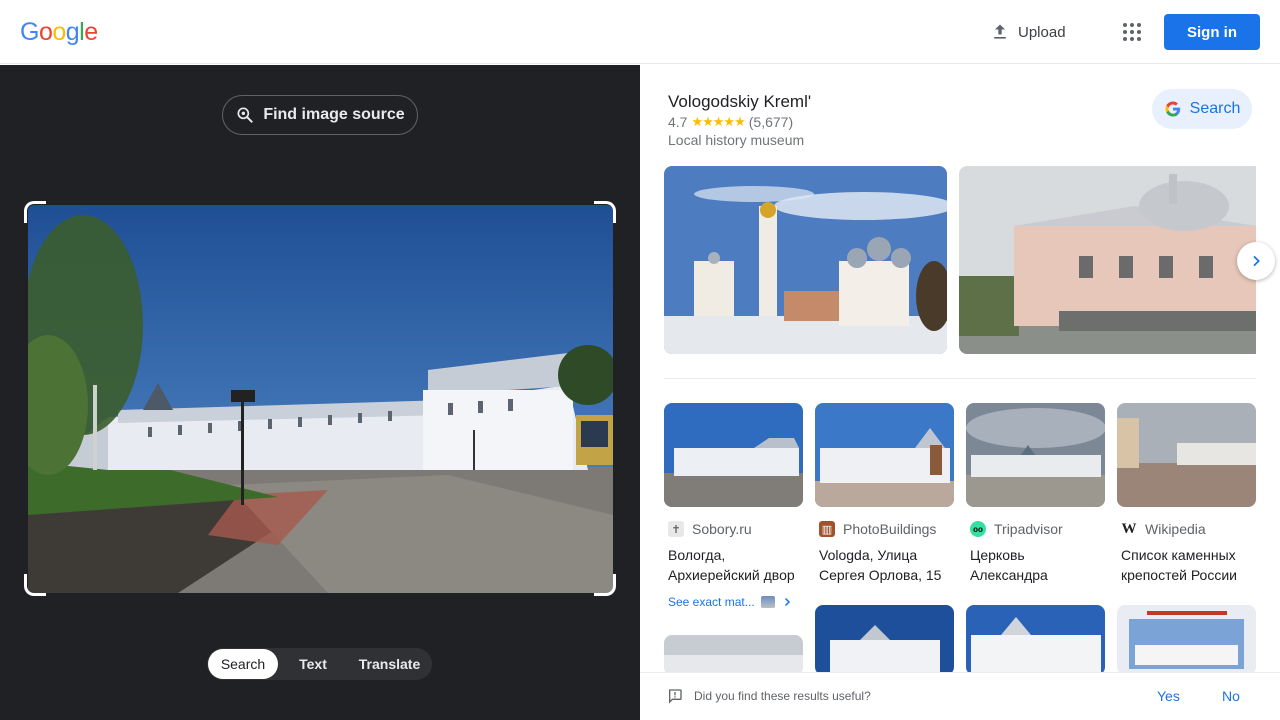 The height and width of the screenshot is (720, 1280). I want to click on rating-value: 4.7, so click(678, 122).